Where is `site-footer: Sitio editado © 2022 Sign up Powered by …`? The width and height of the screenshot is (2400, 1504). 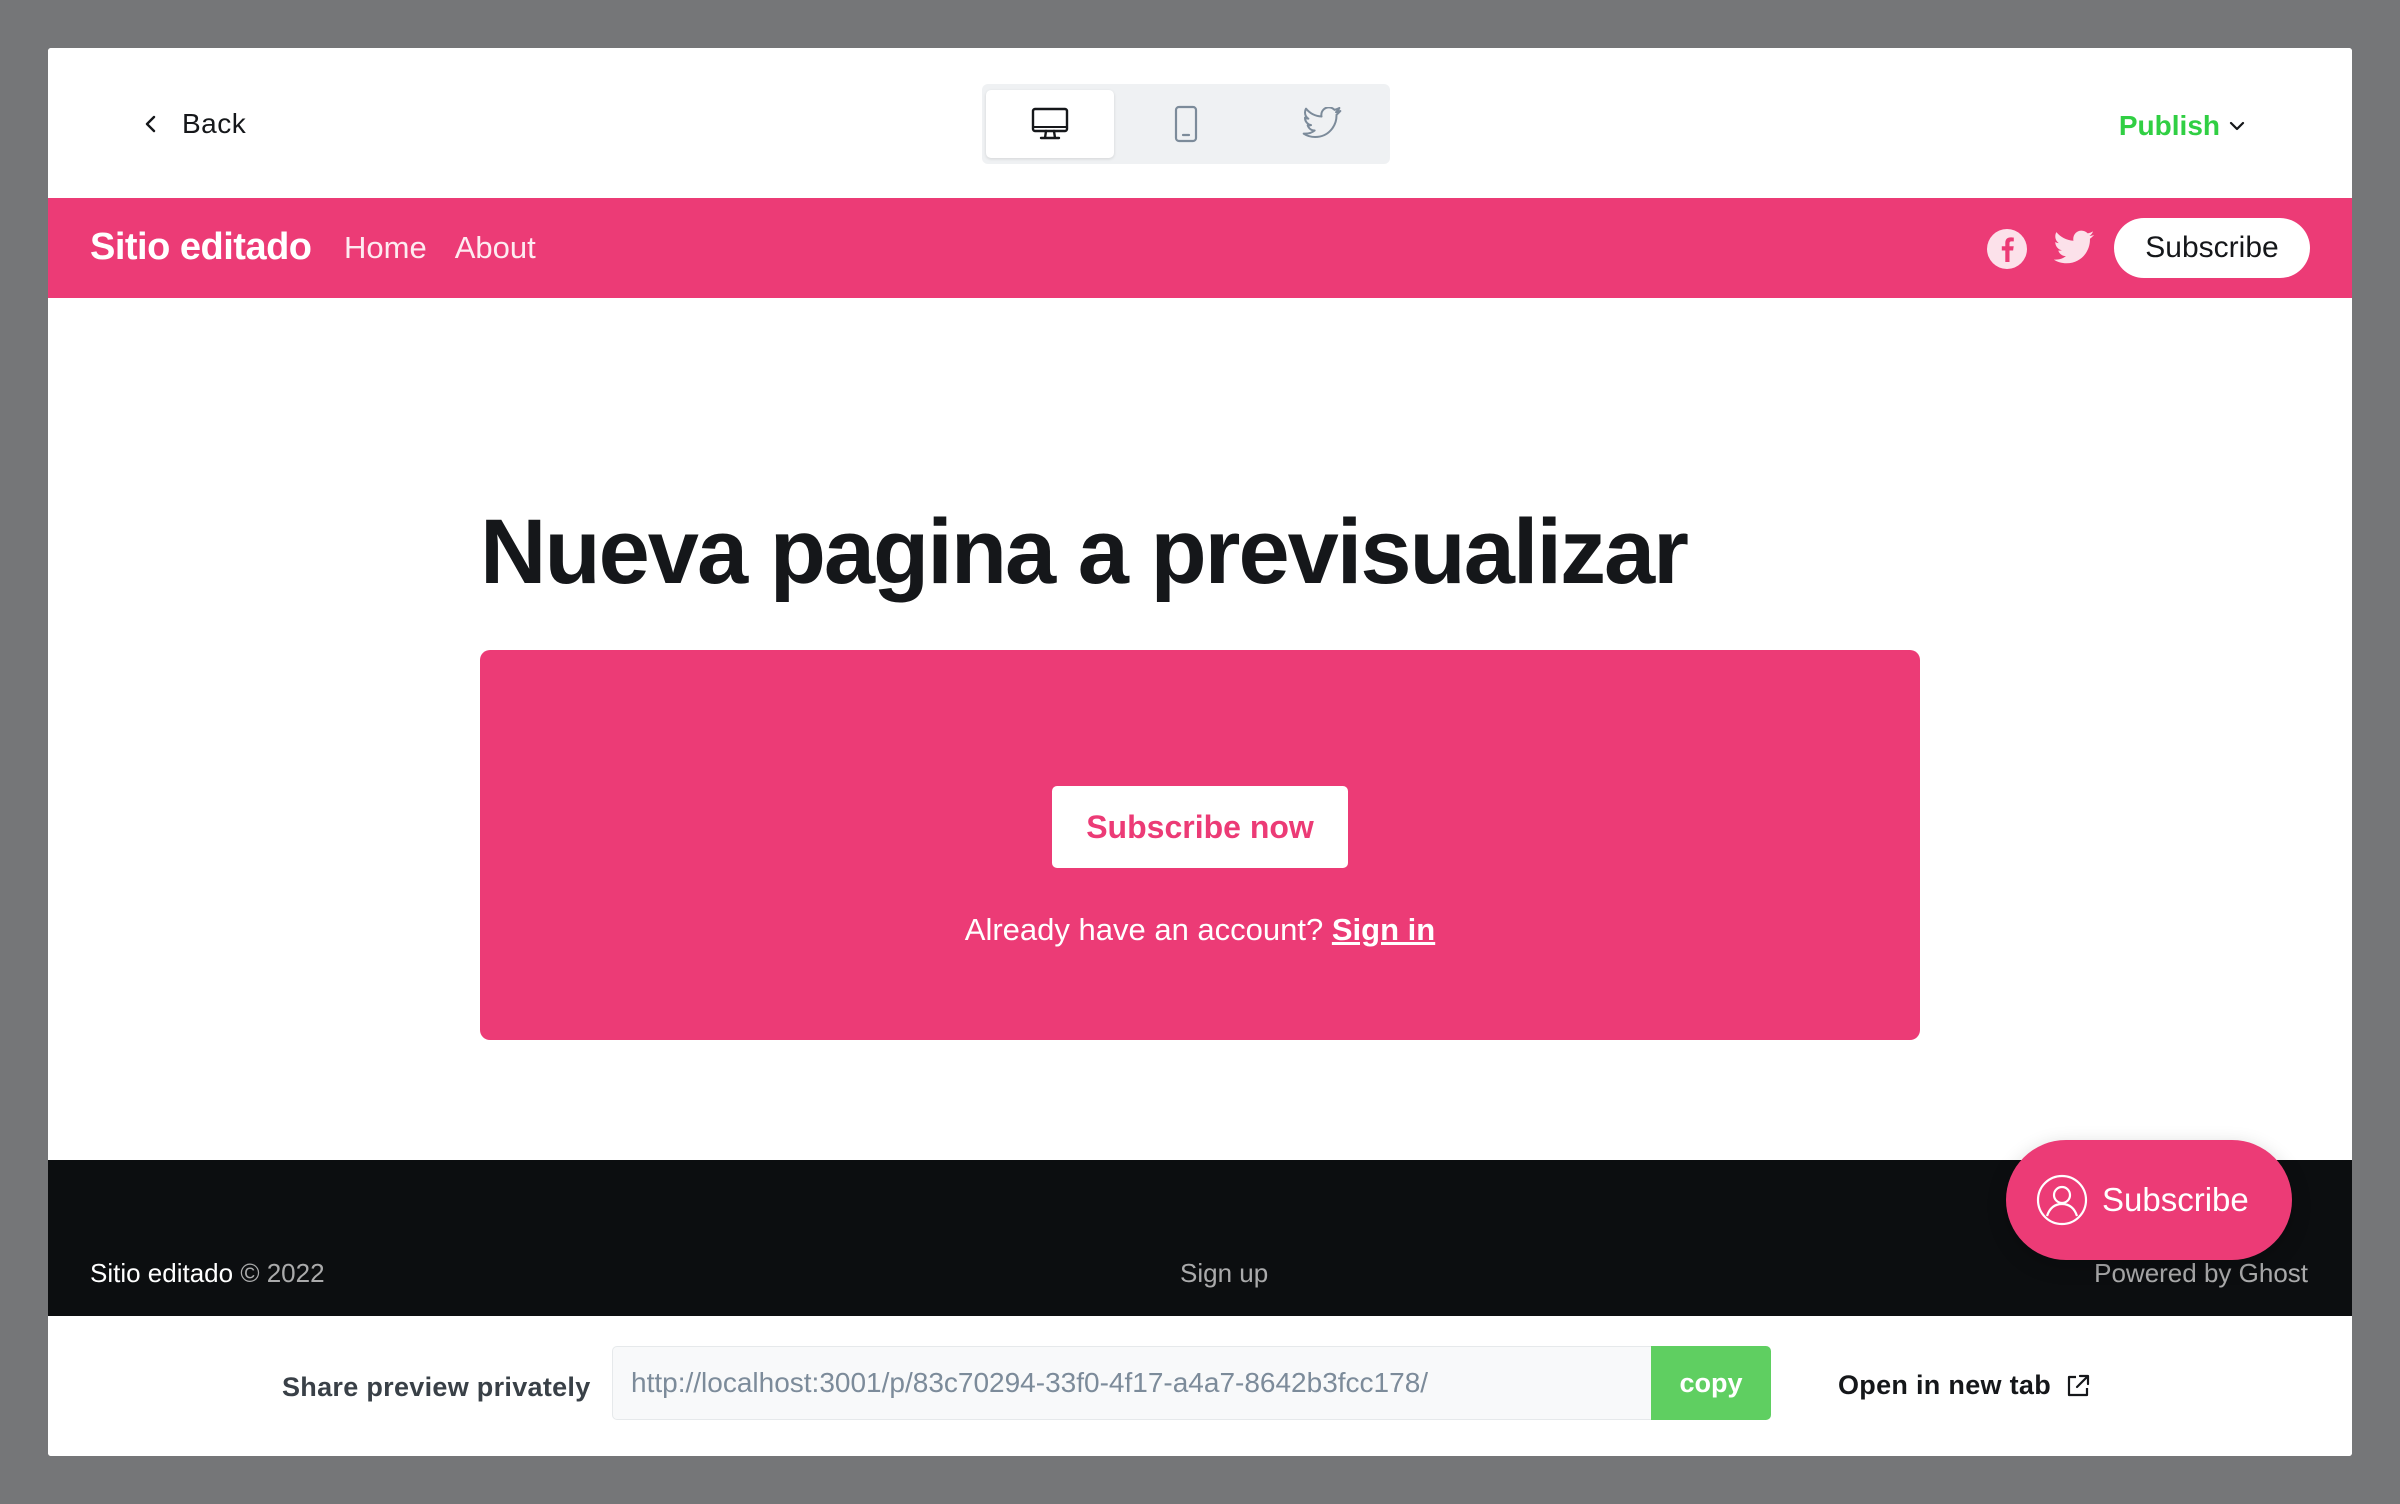 site-footer: Sitio editado © 2022 Sign up Powered by … is located at coordinates (1200, 1238).